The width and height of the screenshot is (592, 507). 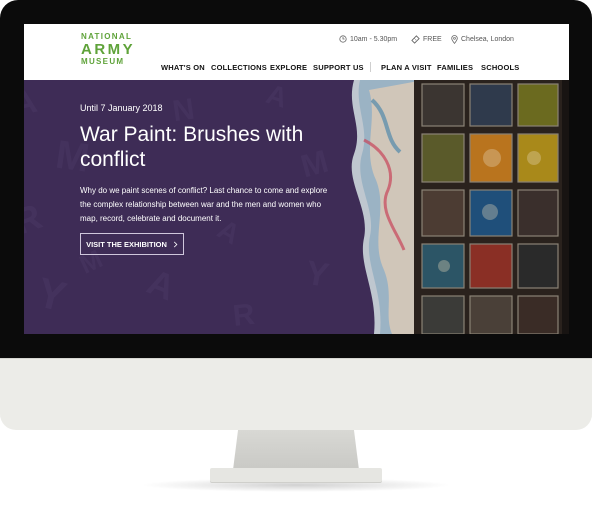 What do you see at coordinates (103, 61) in the screenshot?
I see `logo-line-museum: MUSEUM` at bounding box center [103, 61].